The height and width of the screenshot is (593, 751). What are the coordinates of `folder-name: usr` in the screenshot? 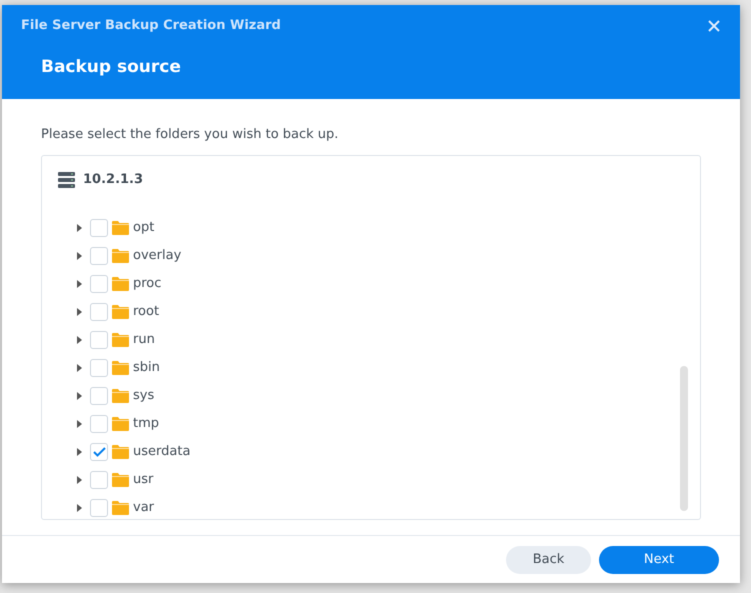 It's located at (143, 480).